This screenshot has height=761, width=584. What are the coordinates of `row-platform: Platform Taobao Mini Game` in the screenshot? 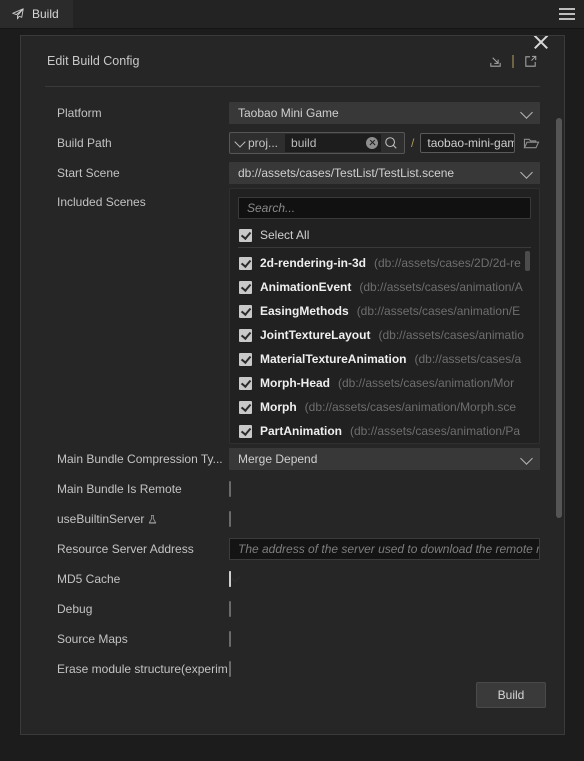 It's located at (292, 113).